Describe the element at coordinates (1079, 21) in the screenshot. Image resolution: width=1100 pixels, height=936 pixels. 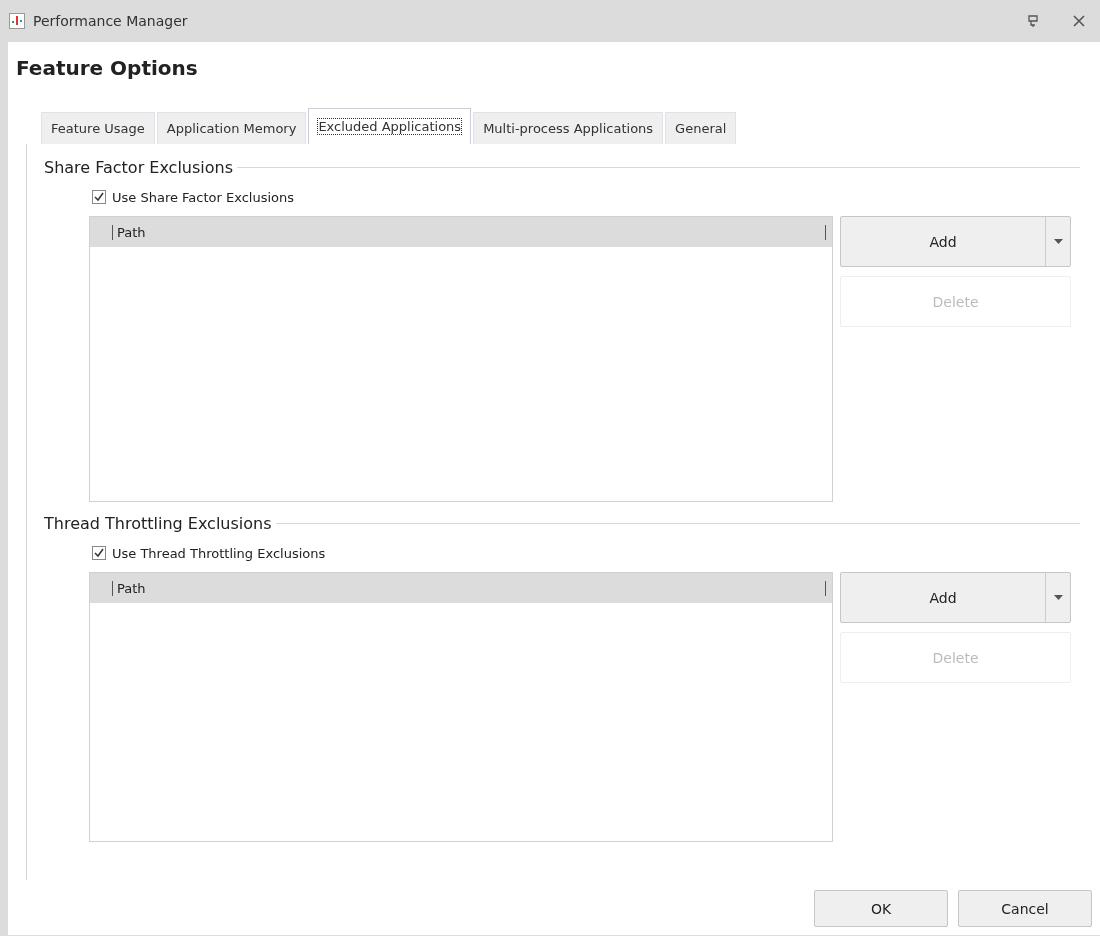
I see `close-icon` at that location.